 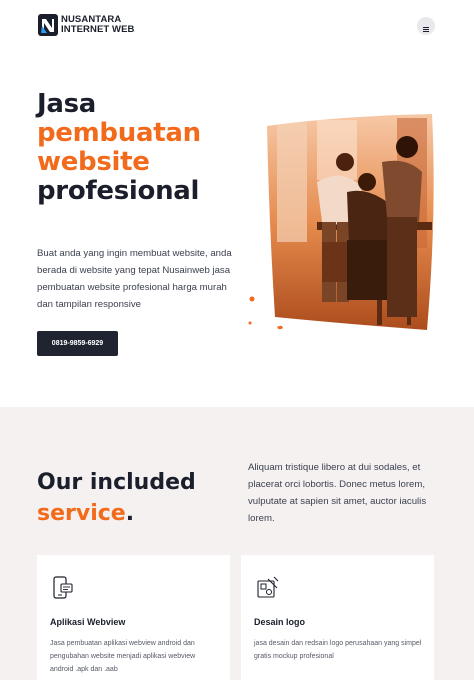 What do you see at coordinates (342, 224) in the screenshot?
I see `hero-image` at bounding box center [342, 224].